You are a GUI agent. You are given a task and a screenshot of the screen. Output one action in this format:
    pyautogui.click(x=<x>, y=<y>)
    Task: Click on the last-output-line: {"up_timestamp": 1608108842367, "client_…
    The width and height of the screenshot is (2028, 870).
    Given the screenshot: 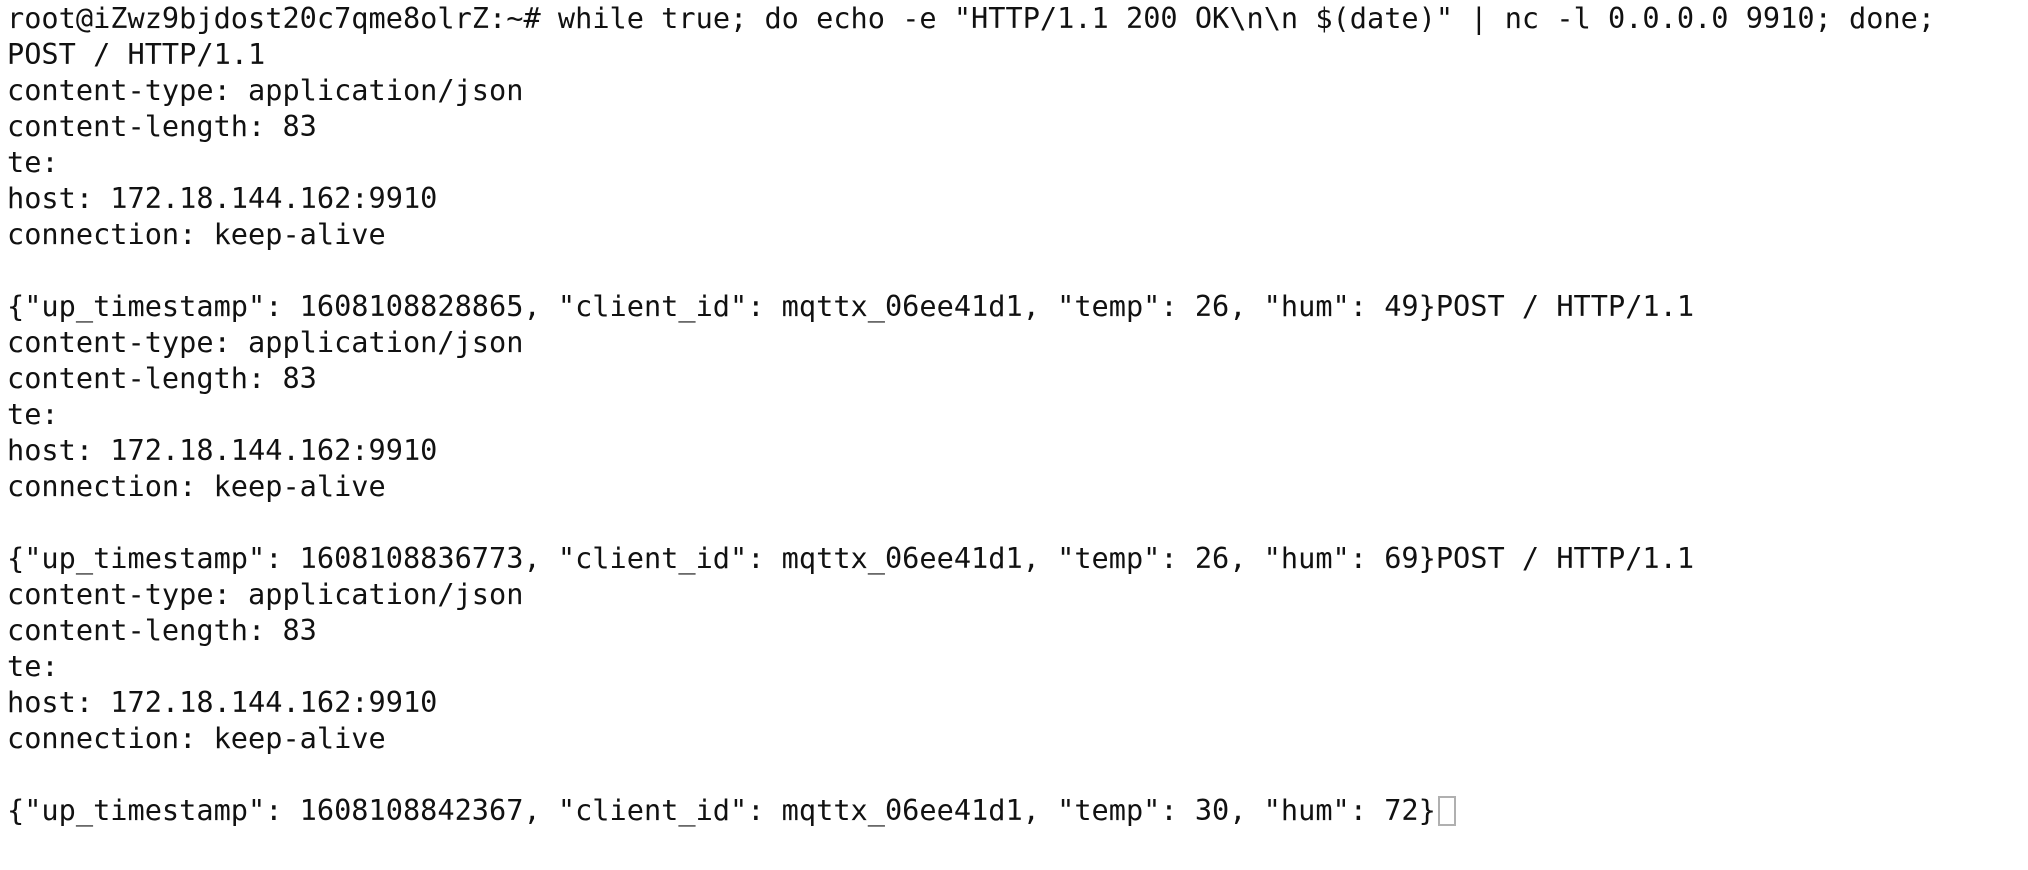 What is the action you would take?
    pyautogui.click(x=1017, y=810)
    